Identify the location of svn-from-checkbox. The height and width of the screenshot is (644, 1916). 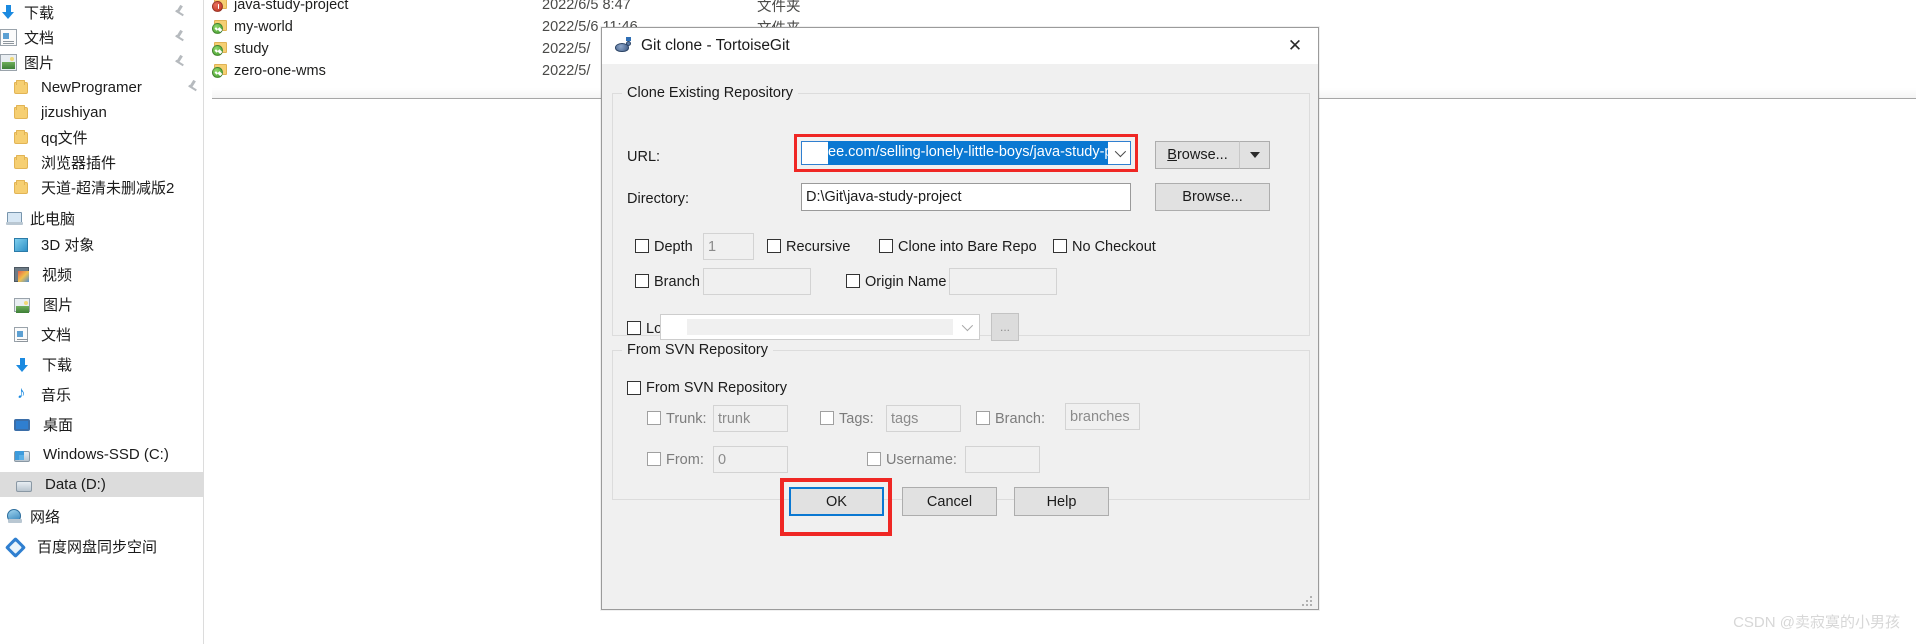
(654, 459).